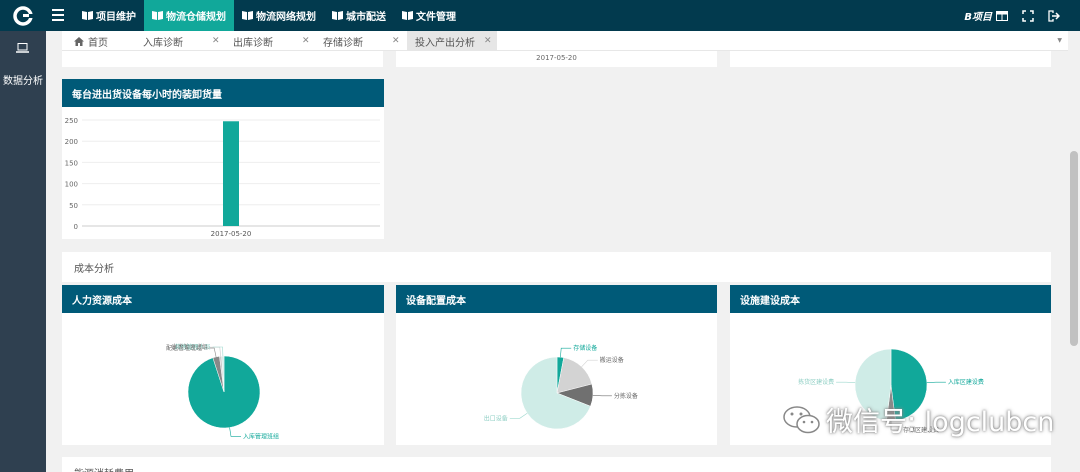  Describe the element at coordinates (816, 382) in the screenshot. I see `slice-label: 拣货区建设费` at that location.